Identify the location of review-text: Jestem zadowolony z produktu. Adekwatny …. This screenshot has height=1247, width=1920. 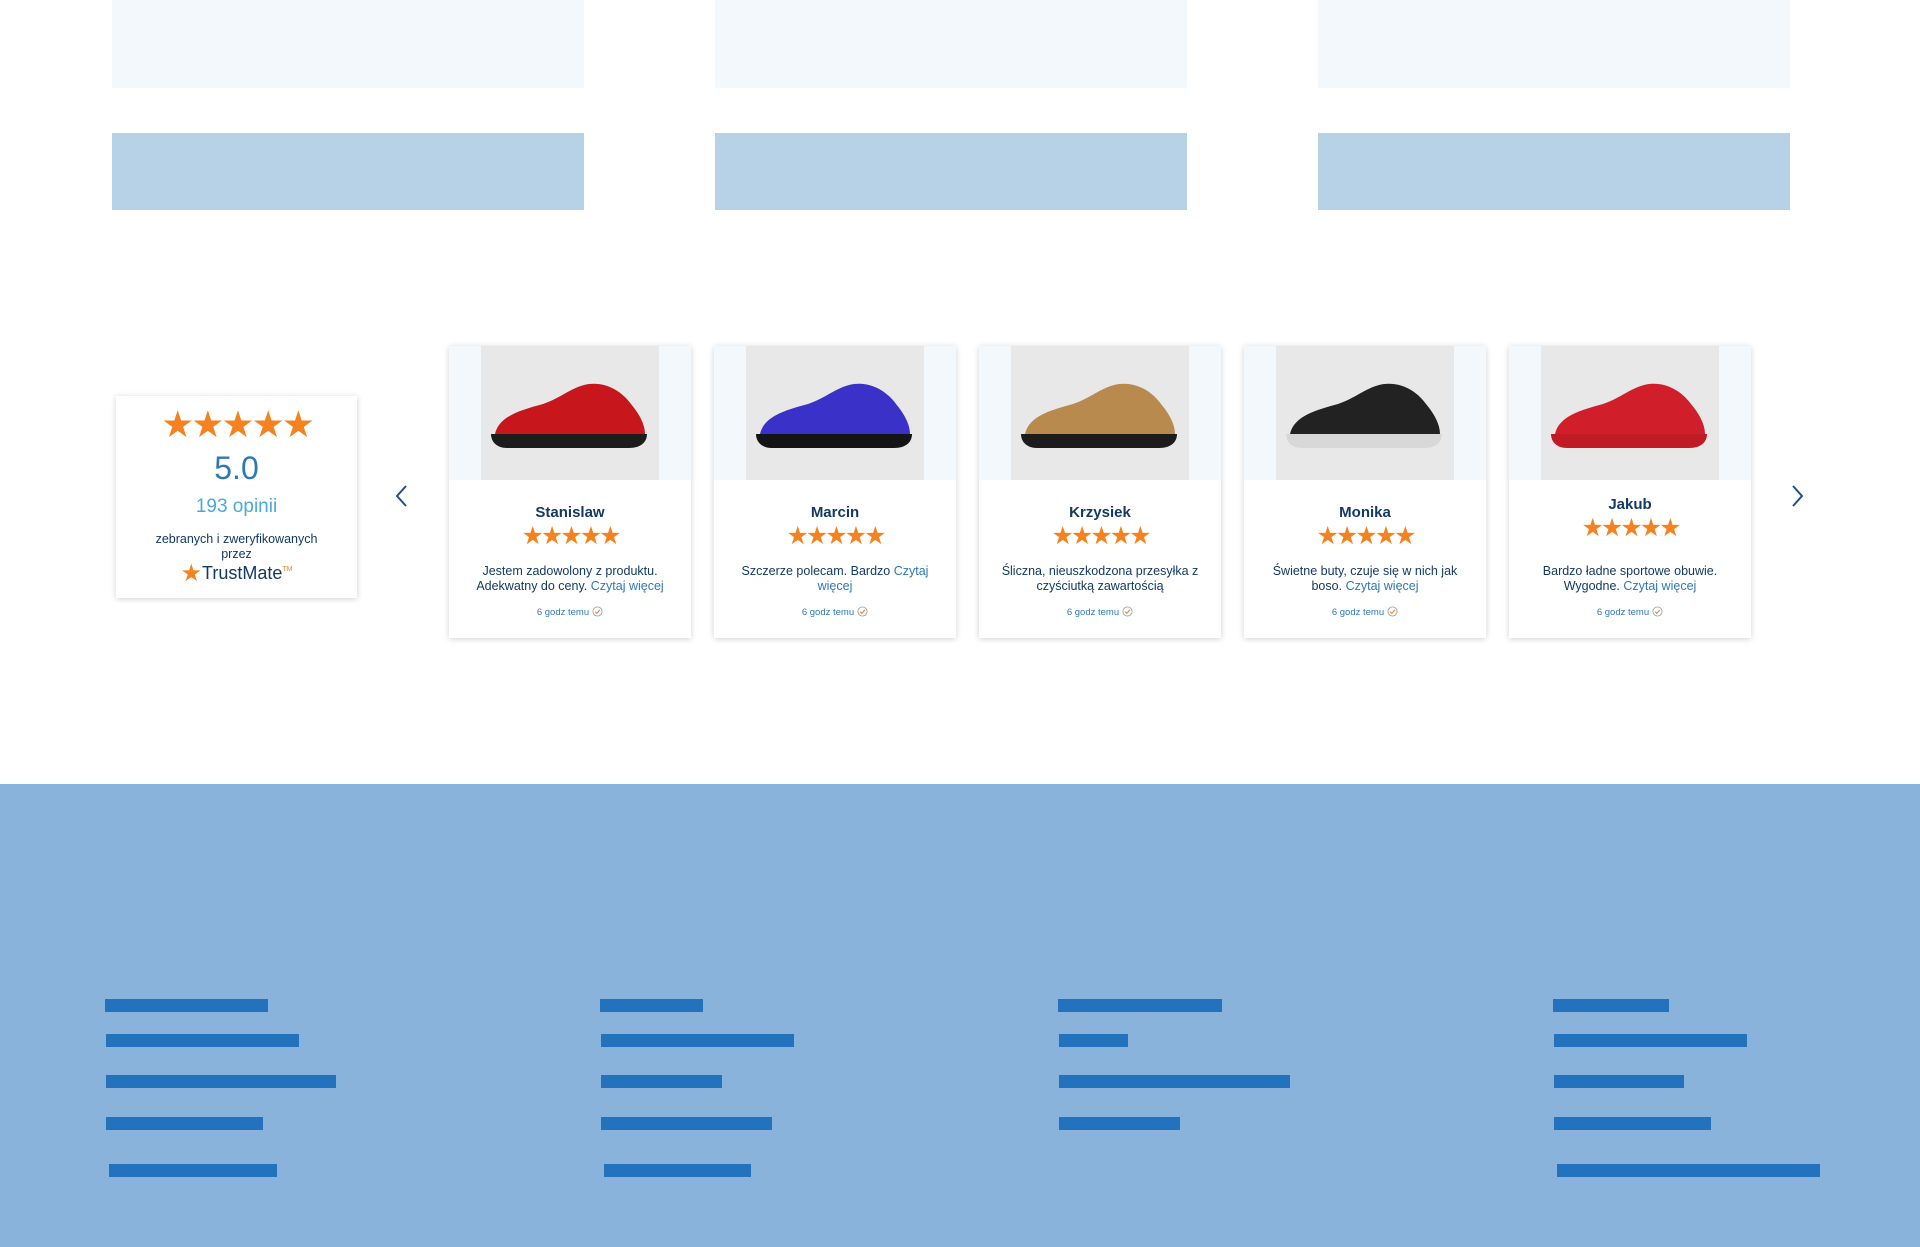
(570, 578).